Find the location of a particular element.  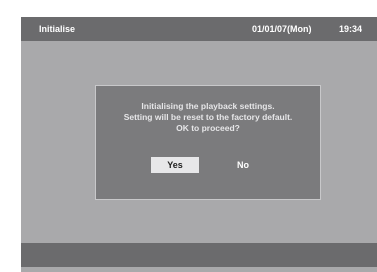

time-display: 19:34 is located at coordinates (351, 29).